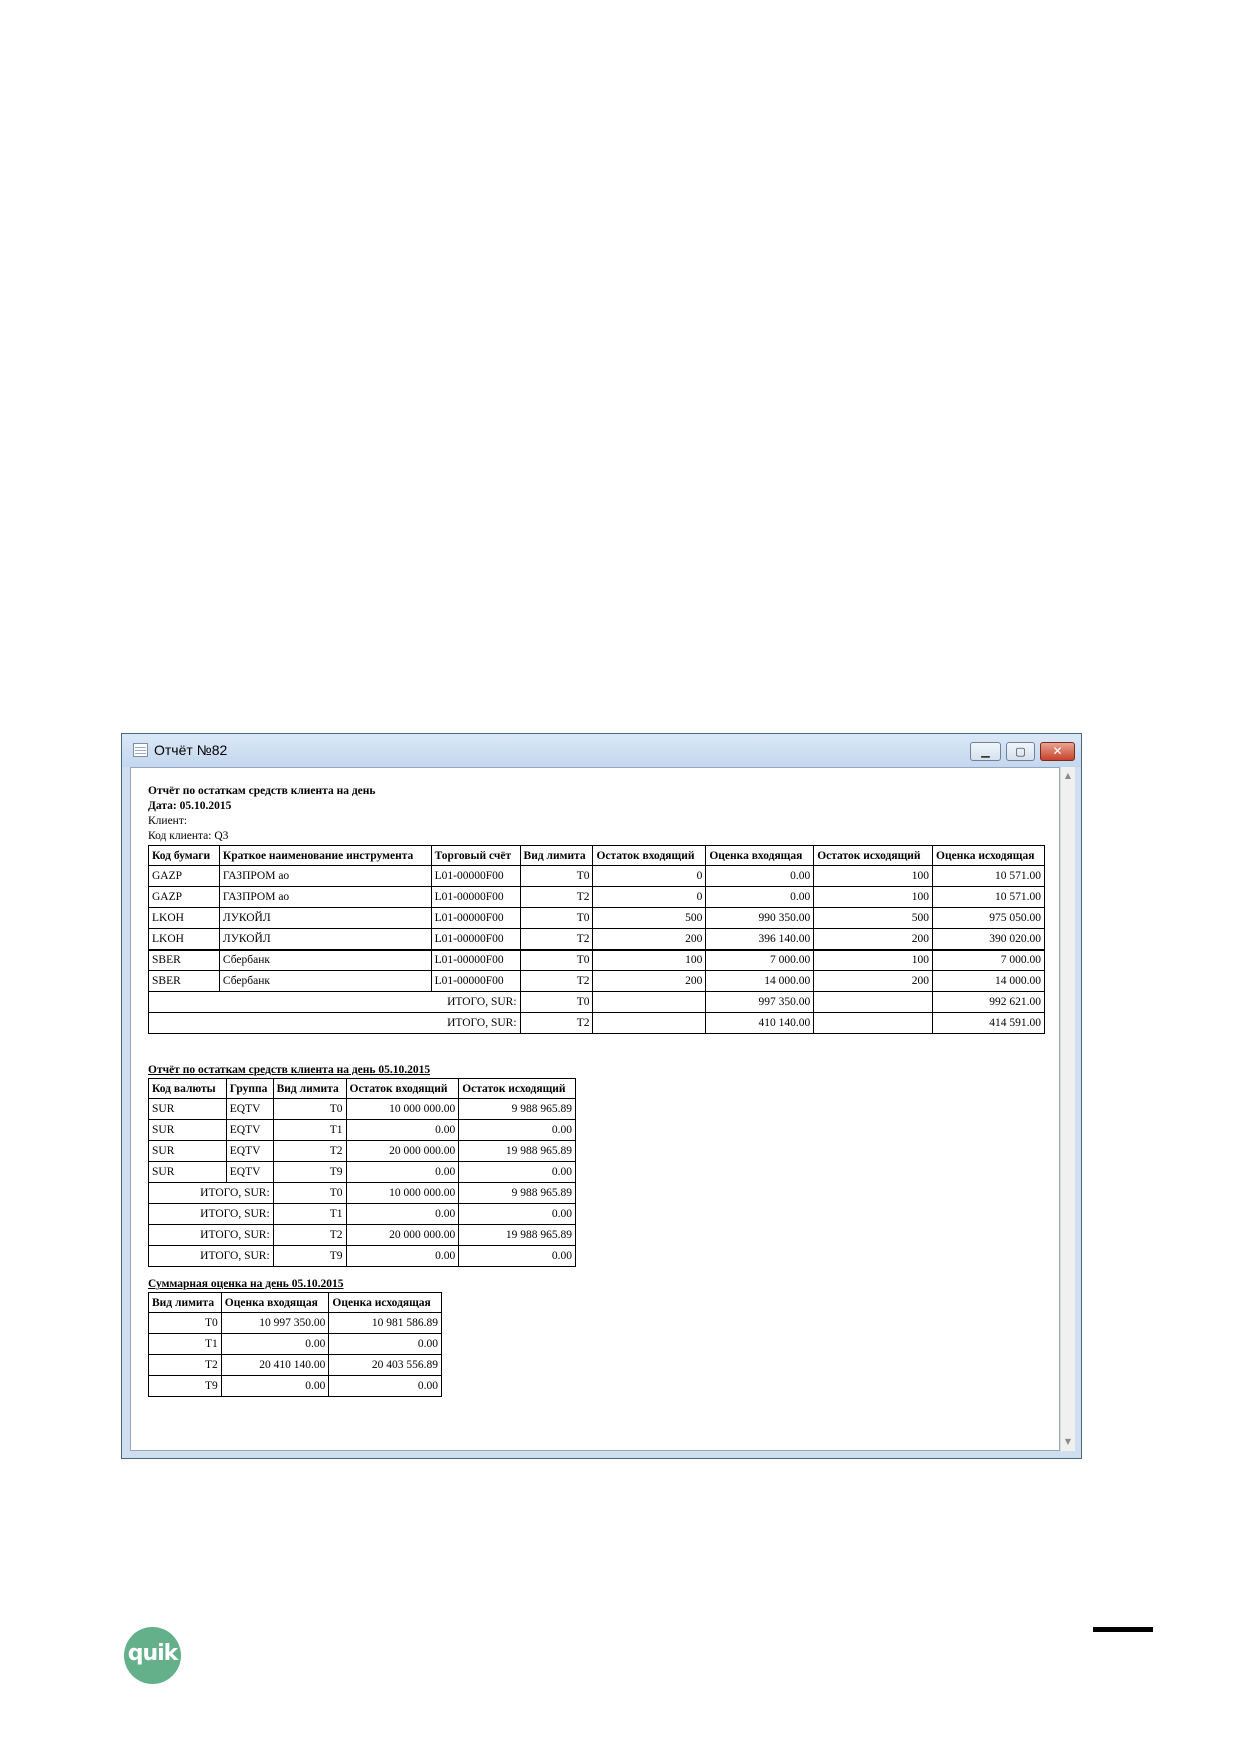 Image resolution: width=1240 pixels, height=1754 pixels. What do you see at coordinates (1067, 1109) in the screenshot?
I see `vertical-scrollbar: ▲ ▼` at bounding box center [1067, 1109].